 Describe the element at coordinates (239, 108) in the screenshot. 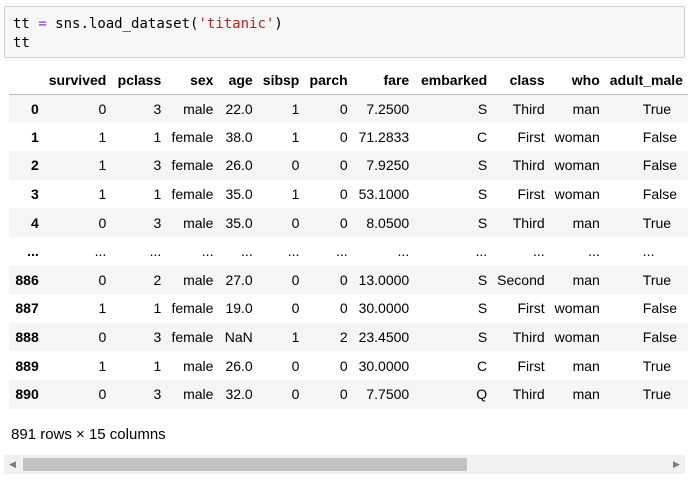

I see `table-cell: 22.0` at that location.